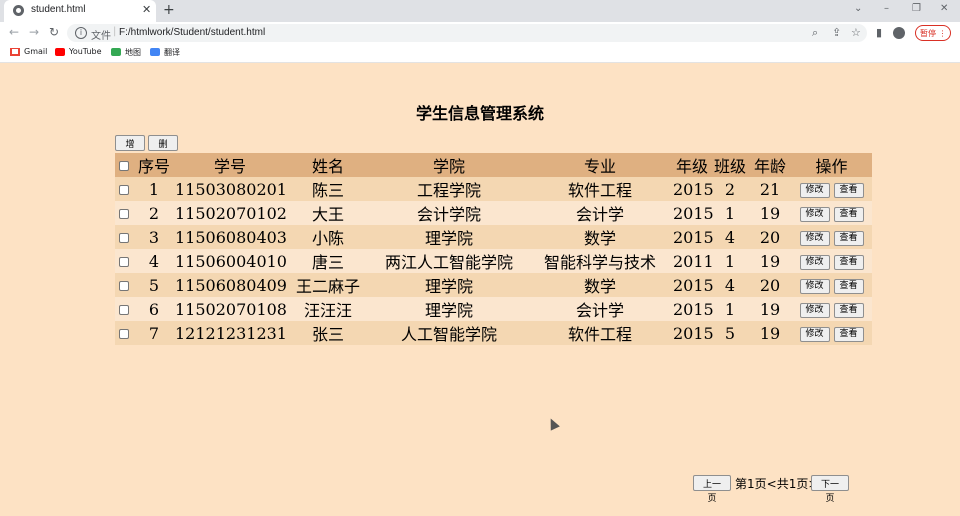  I want to click on college-cell: 两江人工智能学院, so click(449, 261).